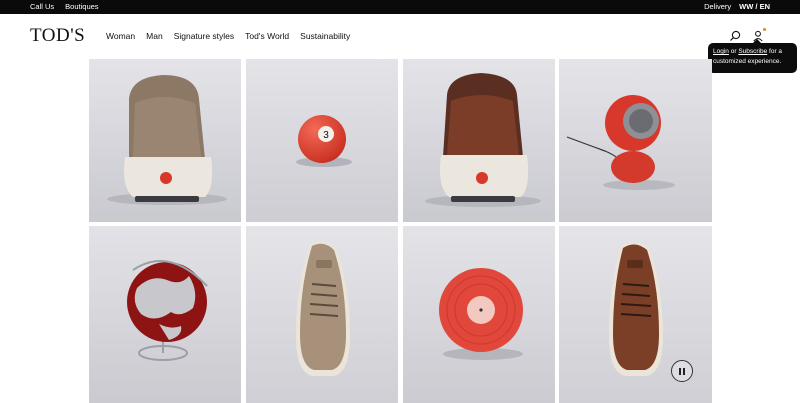 Image resolution: width=800 pixels, height=403 pixels. What do you see at coordinates (81, 6) in the screenshot?
I see `boutiques-link: Boutiques` at bounding box center [81, 6].